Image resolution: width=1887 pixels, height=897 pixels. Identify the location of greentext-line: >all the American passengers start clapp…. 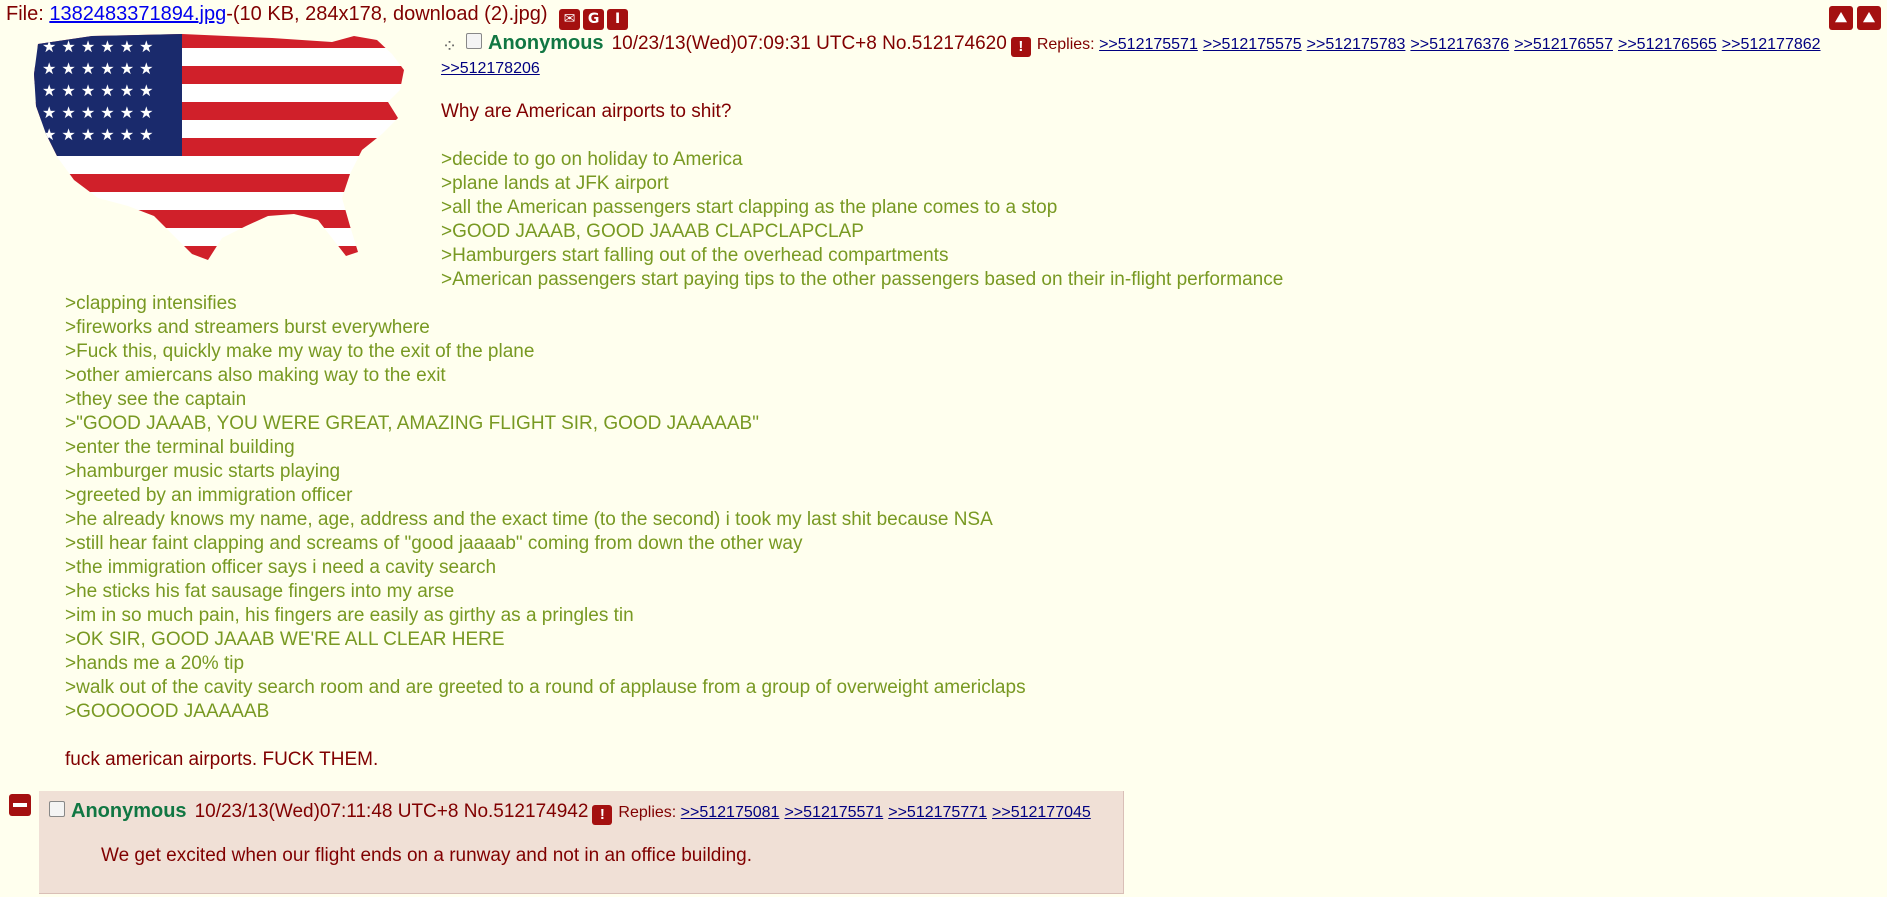
(749, 207).